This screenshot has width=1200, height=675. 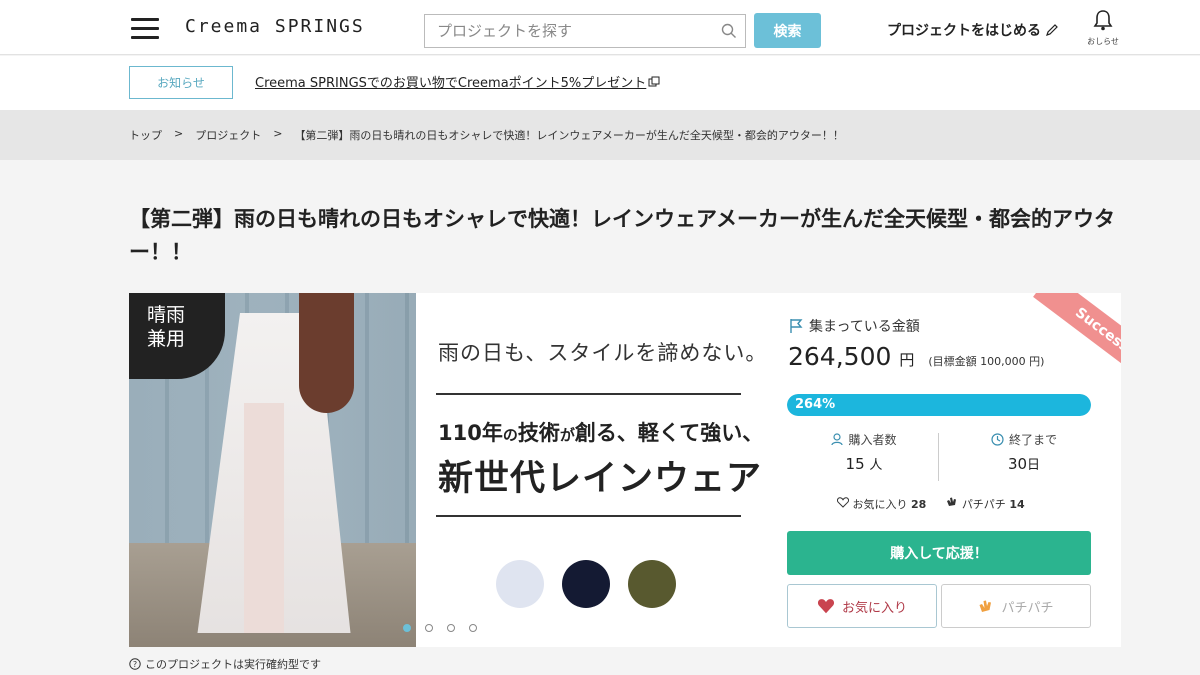 I want to click on claps-count-item: パチパチ 14, so click(x=985, y=504).